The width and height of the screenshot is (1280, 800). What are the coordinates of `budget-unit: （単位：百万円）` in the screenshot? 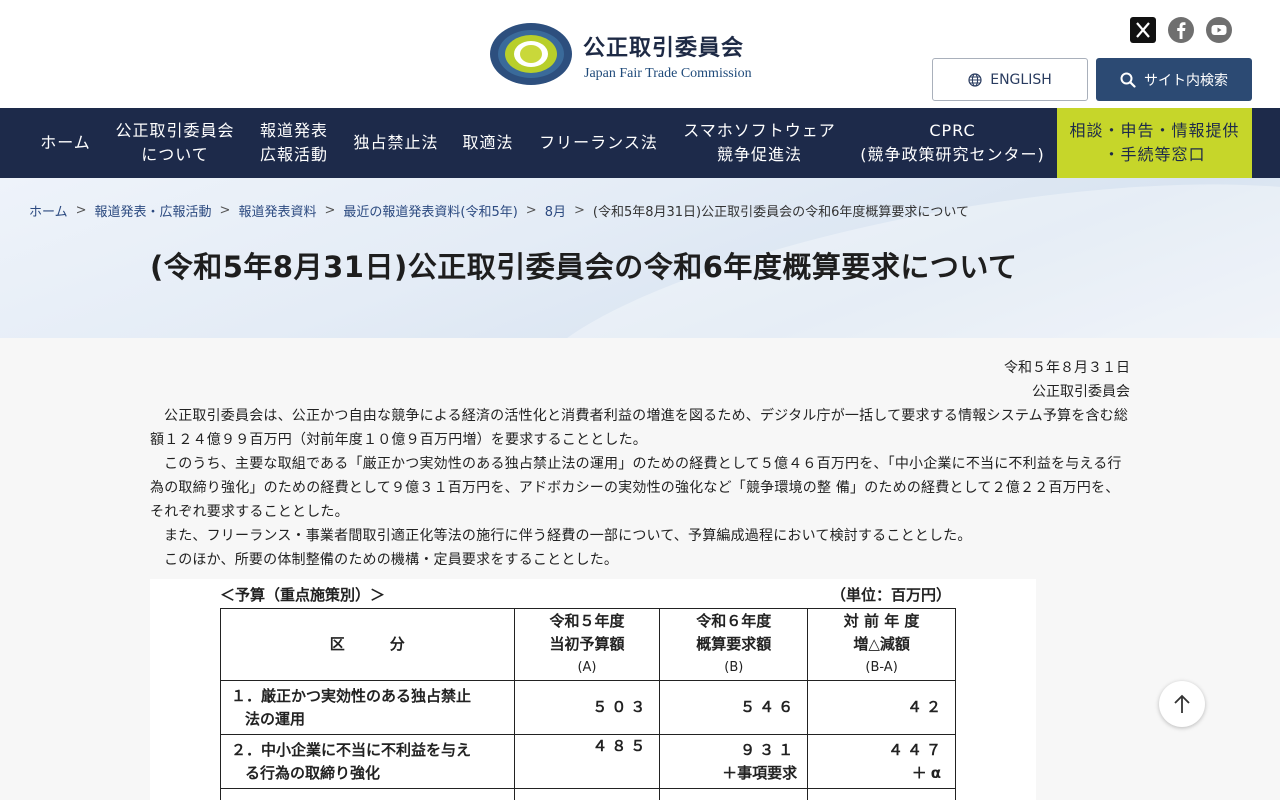 It's located at (891, 595).